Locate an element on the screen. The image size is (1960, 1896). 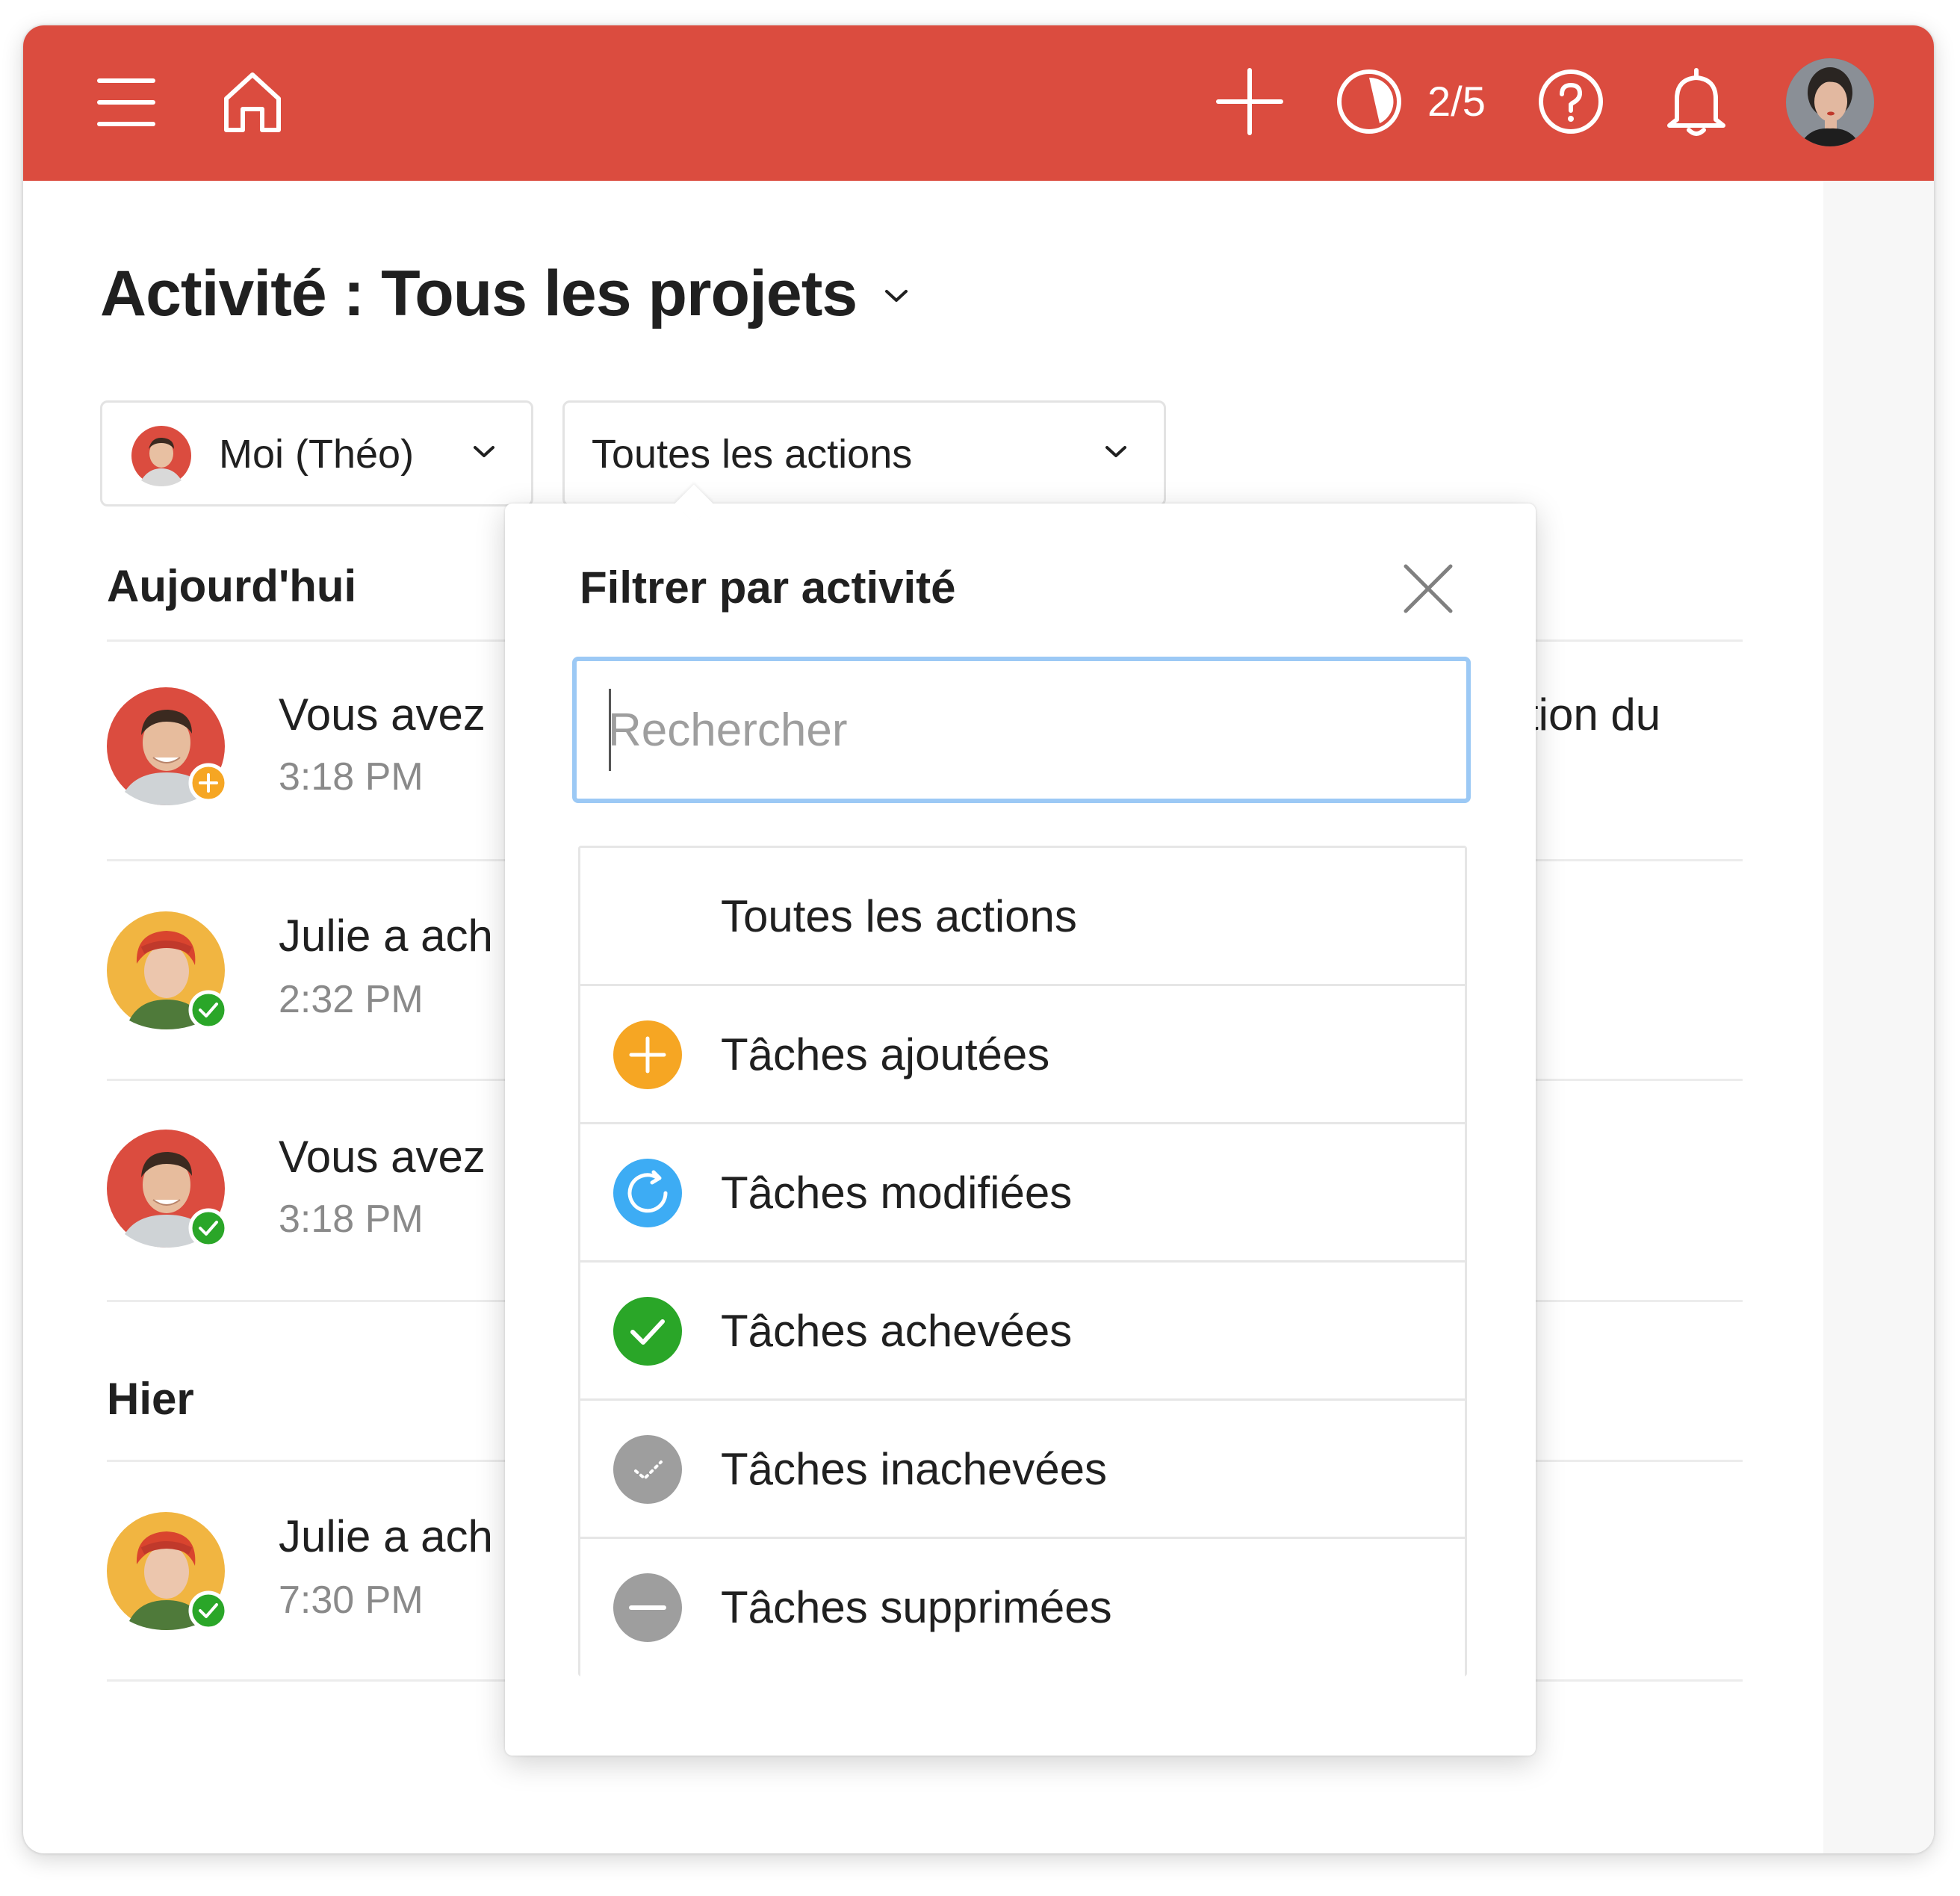
add-task-icon is located at coordinates (1250, 101).